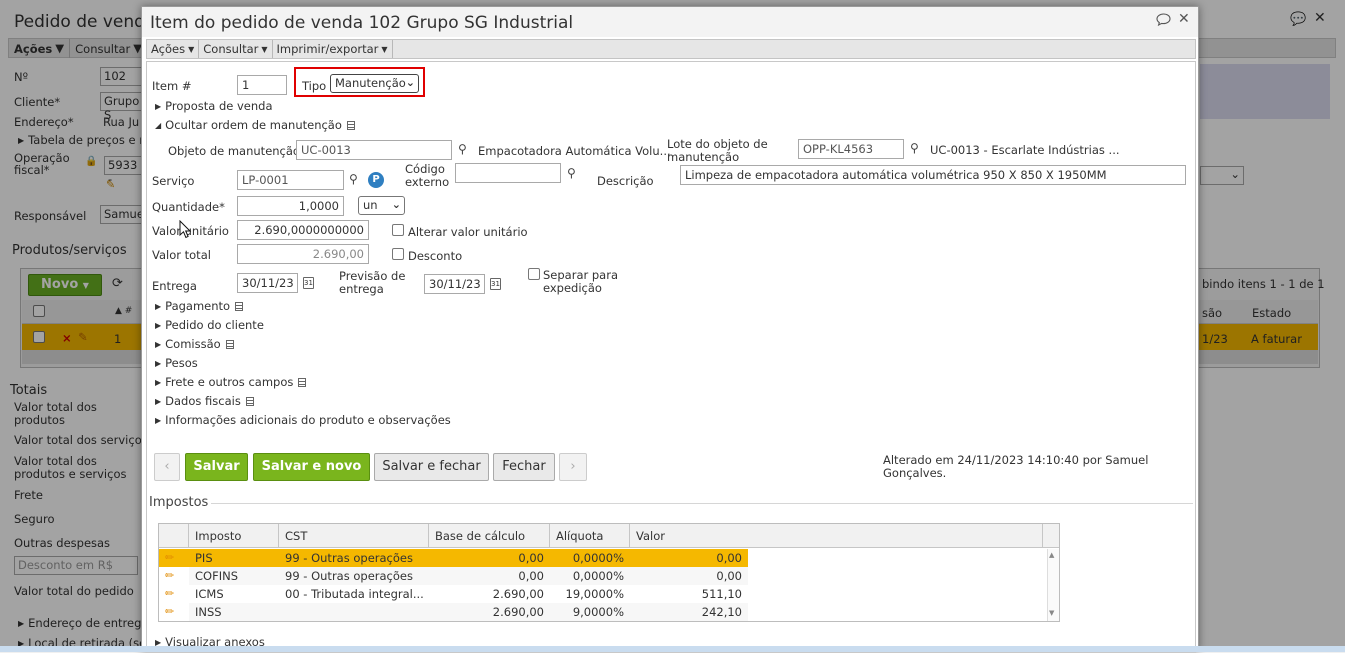  Describe the element at coordinates (1053, 585) in the screenshot. I see `vertical-scrollbar: ▲ ▼` at that location.